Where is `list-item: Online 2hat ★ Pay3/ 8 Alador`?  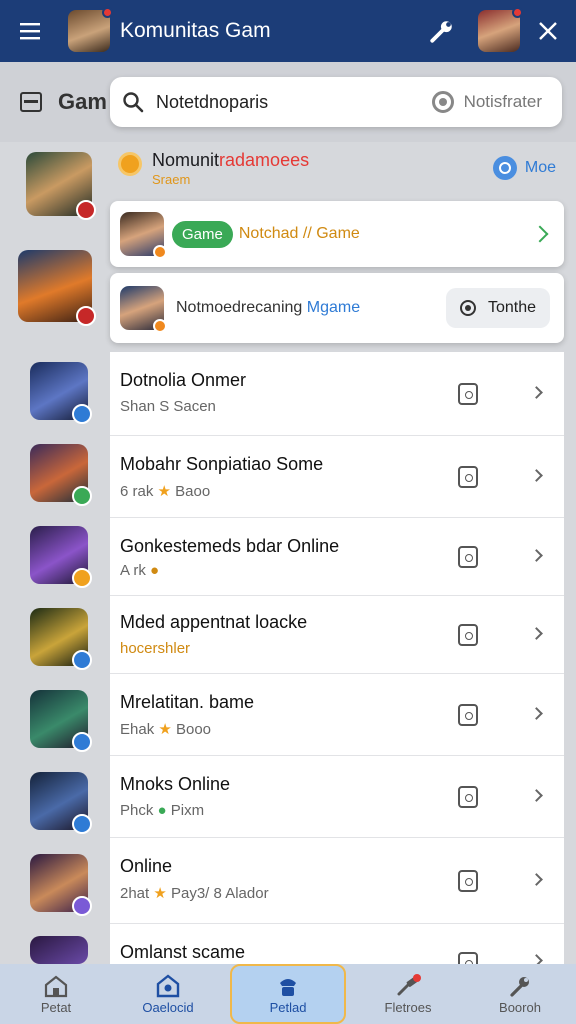
list-item: Online 2hat ★ Pay3/ 8 Alador is located at coordinates (337, 881).